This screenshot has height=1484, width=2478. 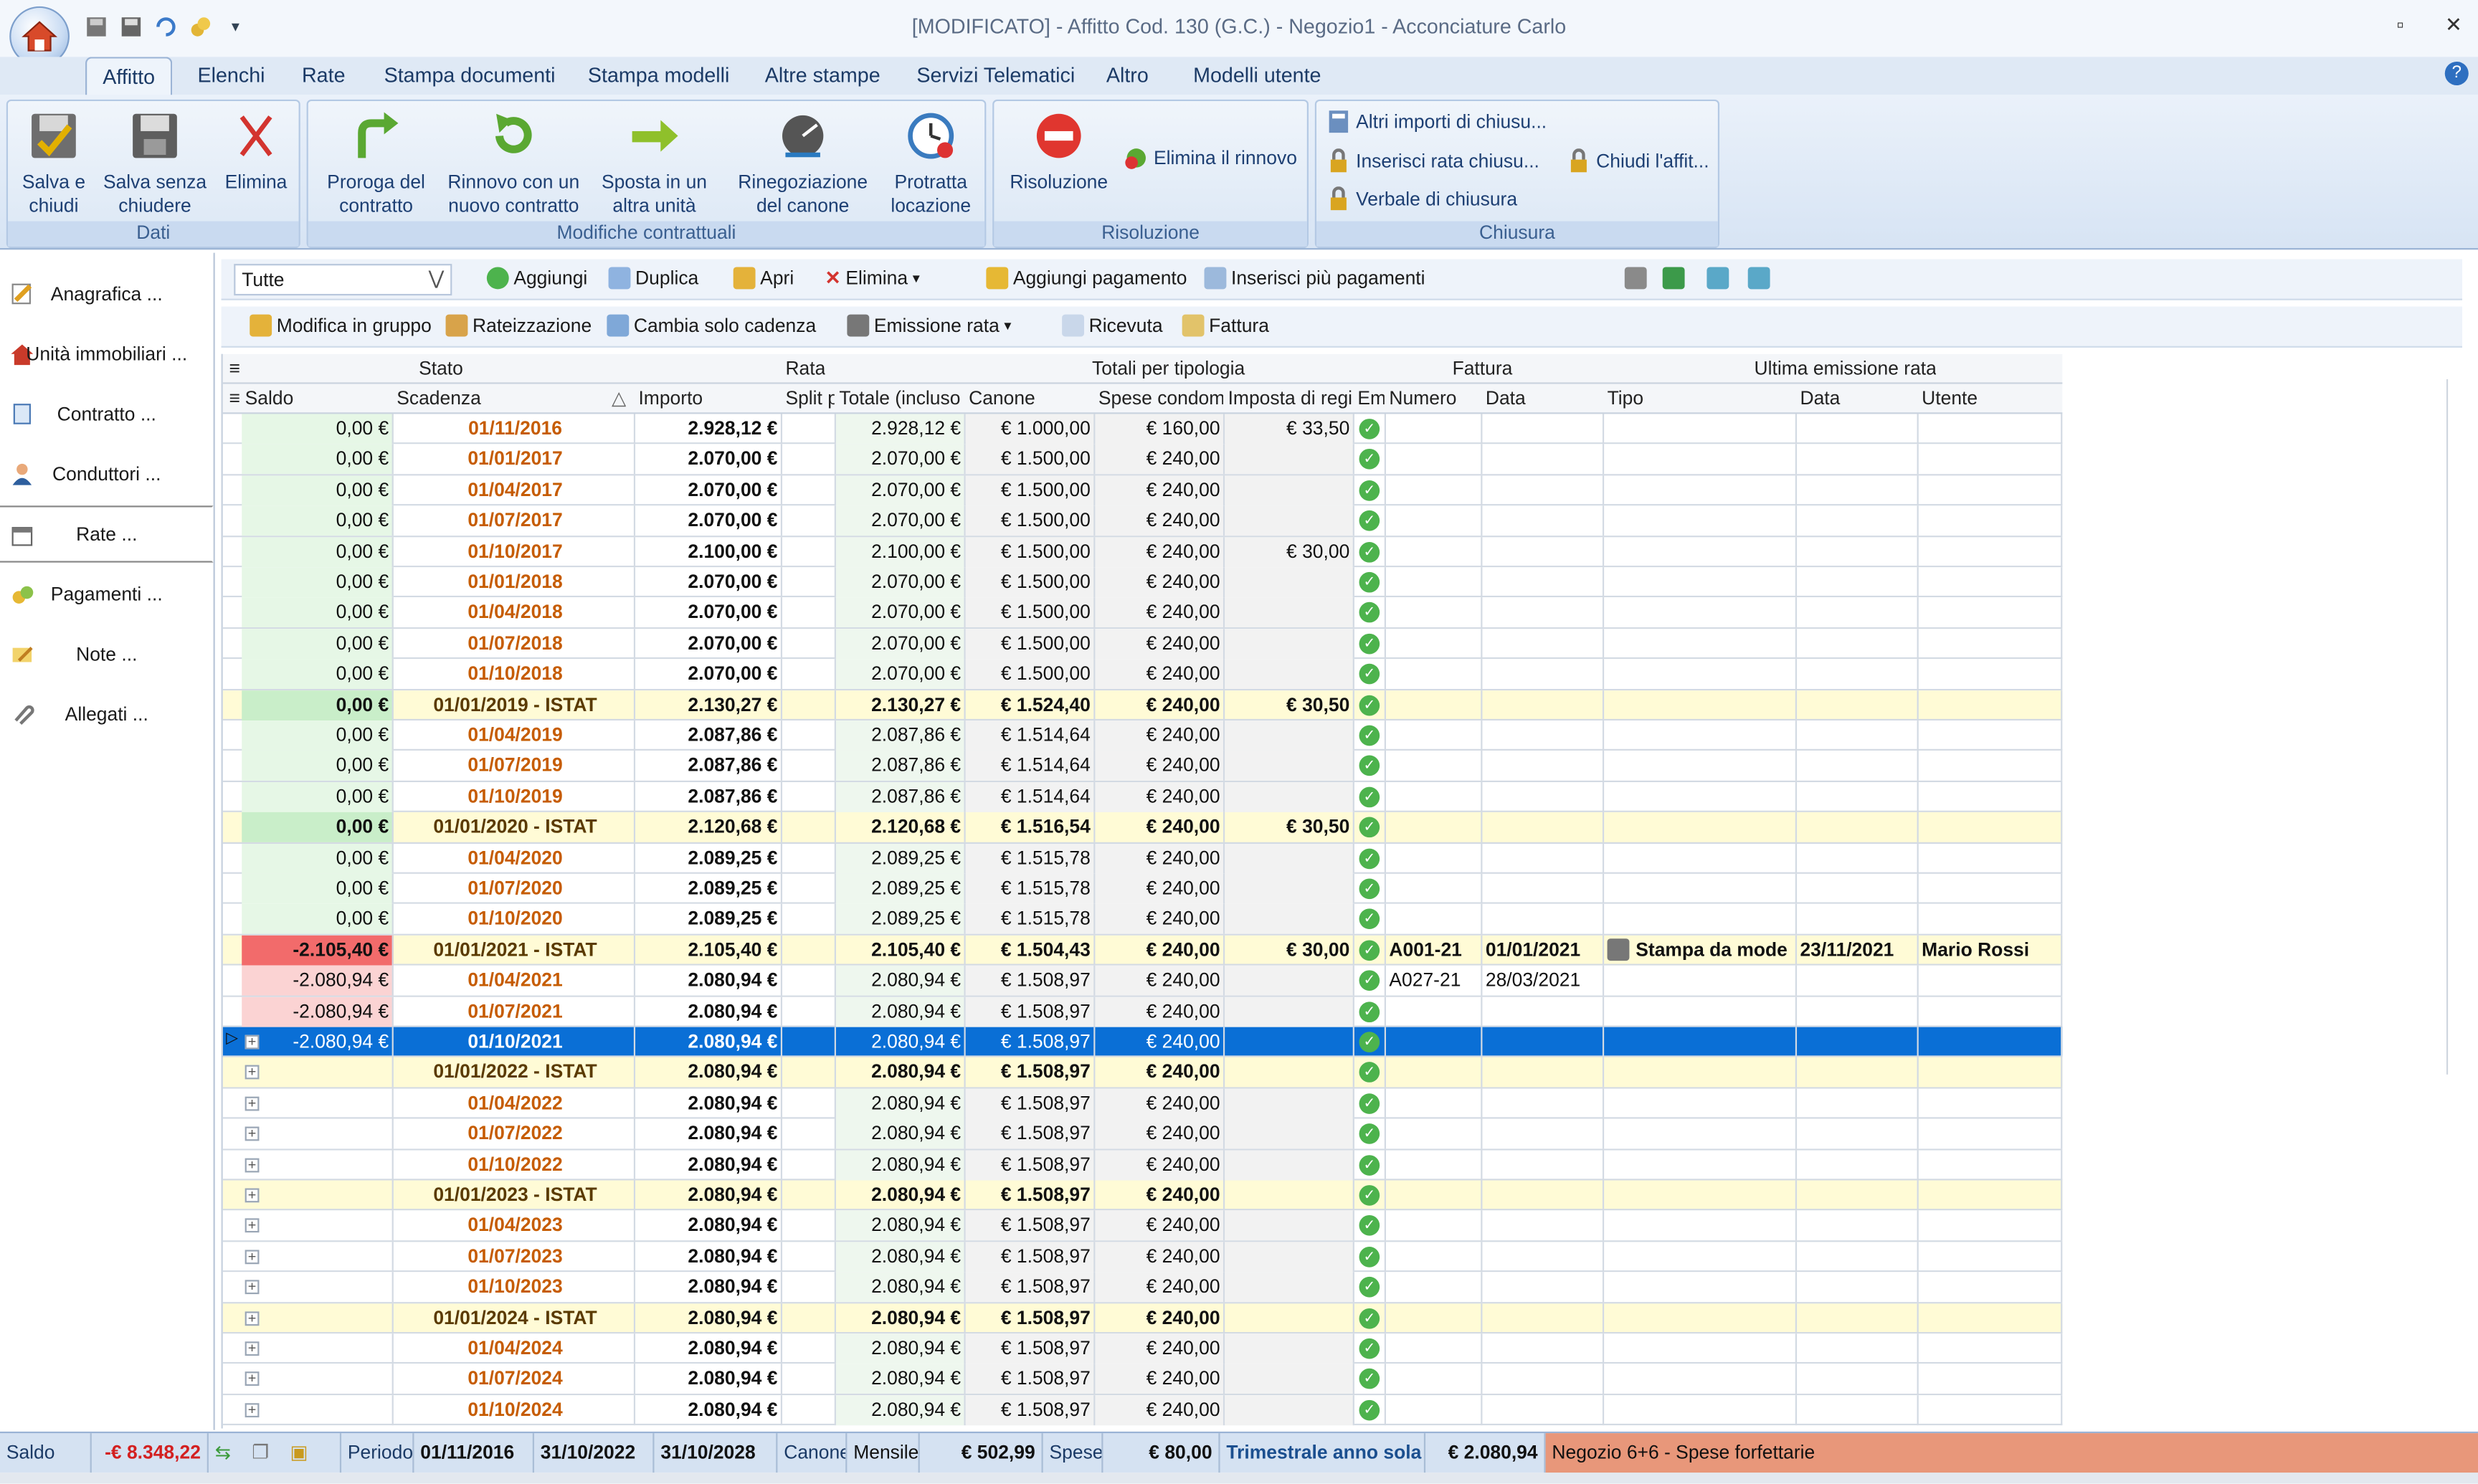 I want to click on delete-button: Elimina, so click(x=256, y=151).